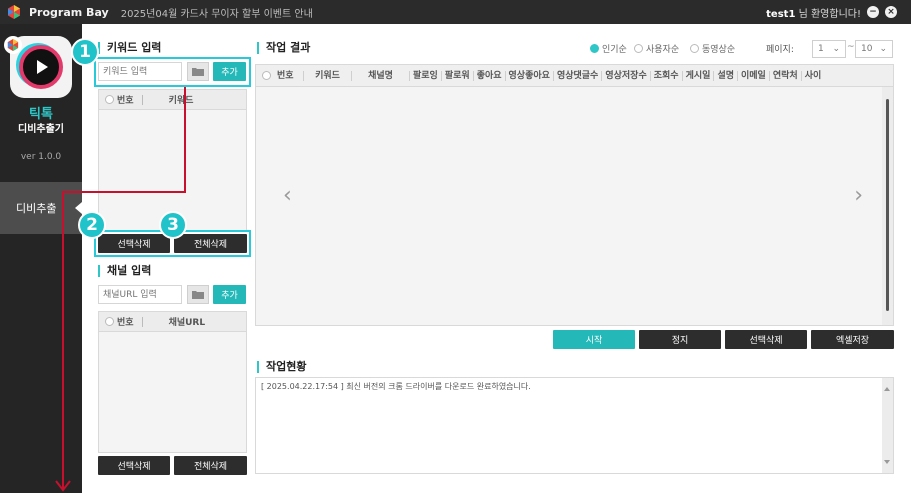 The height and width of the screenshot is (493, 911). What do you see at coordinates (63, 486) in the screenshot?
I see `arrow-down-icon` at bounding box center [63, 486].